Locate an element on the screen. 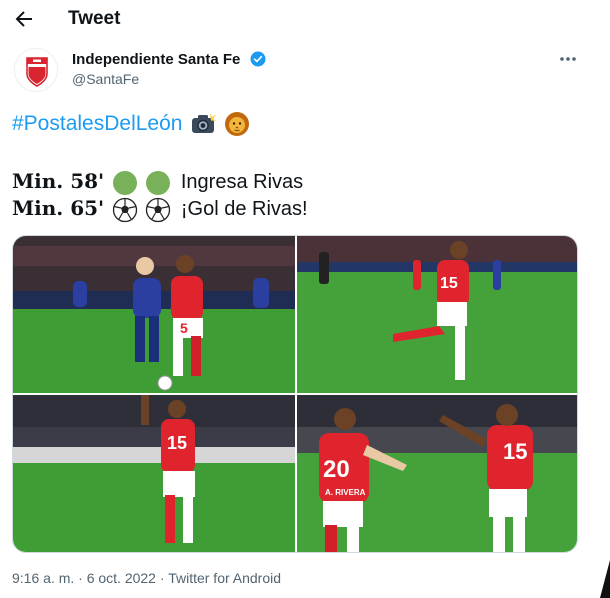 This screenshot has height=598, width=610. lion-face-icon is located at coordinates (237, 124).